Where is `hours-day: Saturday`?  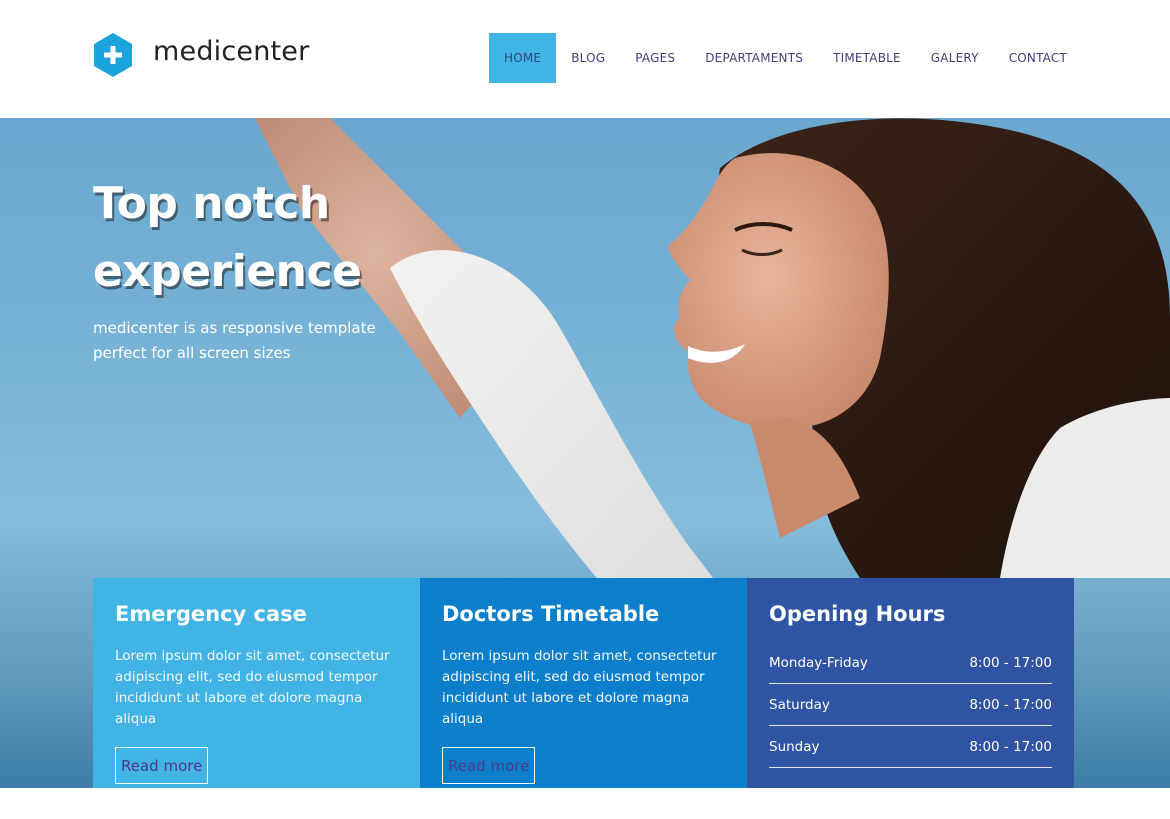
hours-day: Saturday is located at coordinates (799, 704).